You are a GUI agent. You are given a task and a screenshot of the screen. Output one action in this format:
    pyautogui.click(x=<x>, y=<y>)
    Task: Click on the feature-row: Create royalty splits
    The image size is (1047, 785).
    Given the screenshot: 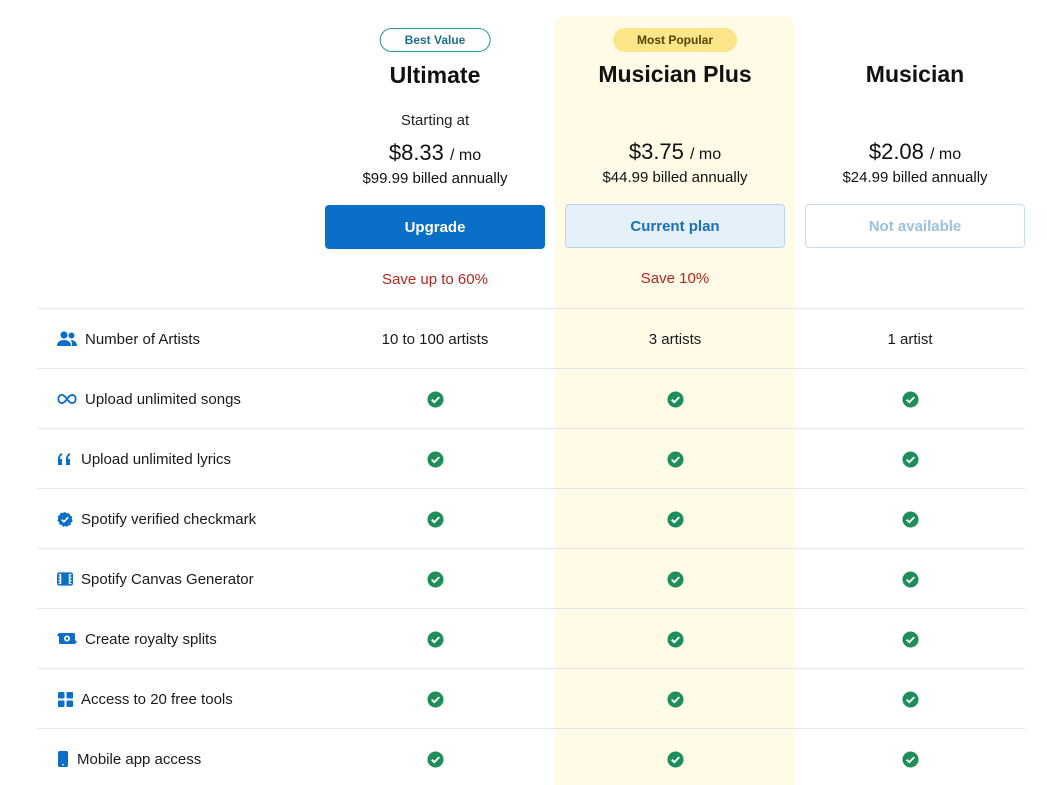 What is the action you would take?
    pyautogui.click(x=531, y=638)
    